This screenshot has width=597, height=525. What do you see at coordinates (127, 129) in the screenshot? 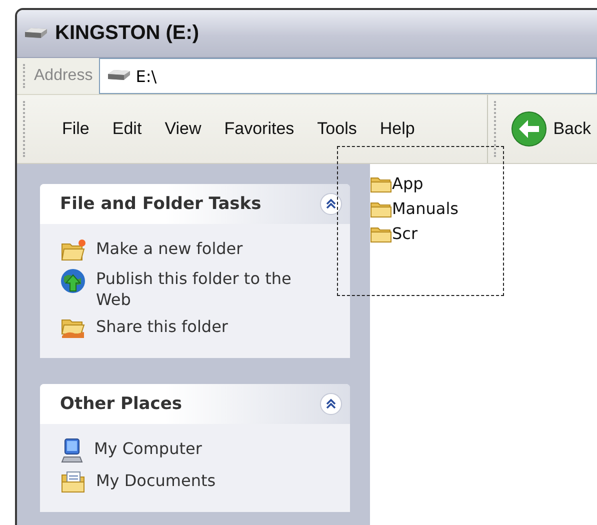
I see `menu-item: Edit` at bounding box center [127, 129].